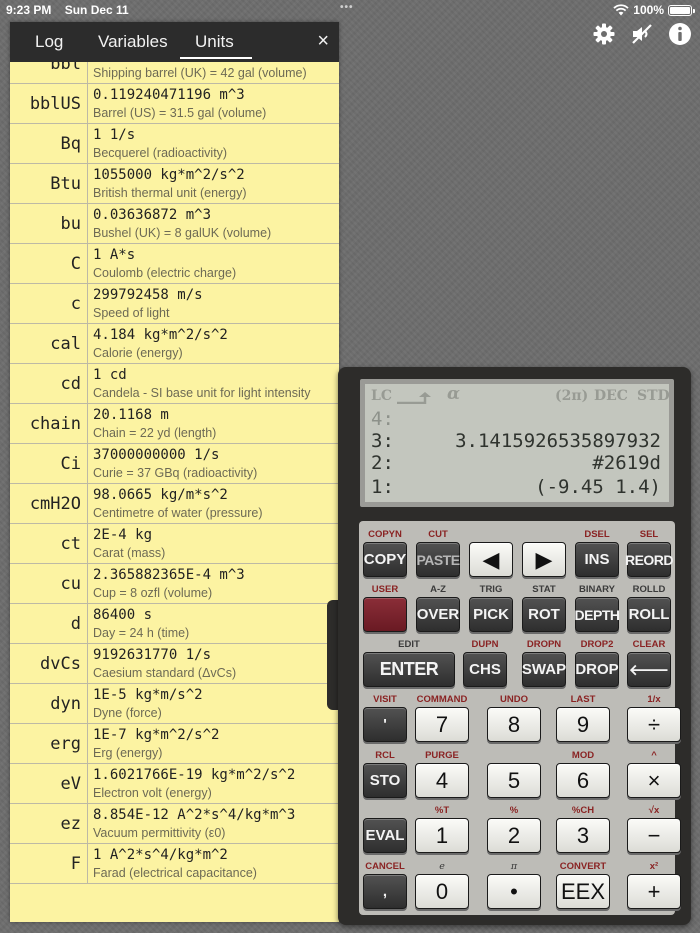 The height and width of the screenshot is (933, 700). I want to click on key-face: SWAP, so click(544, 669).